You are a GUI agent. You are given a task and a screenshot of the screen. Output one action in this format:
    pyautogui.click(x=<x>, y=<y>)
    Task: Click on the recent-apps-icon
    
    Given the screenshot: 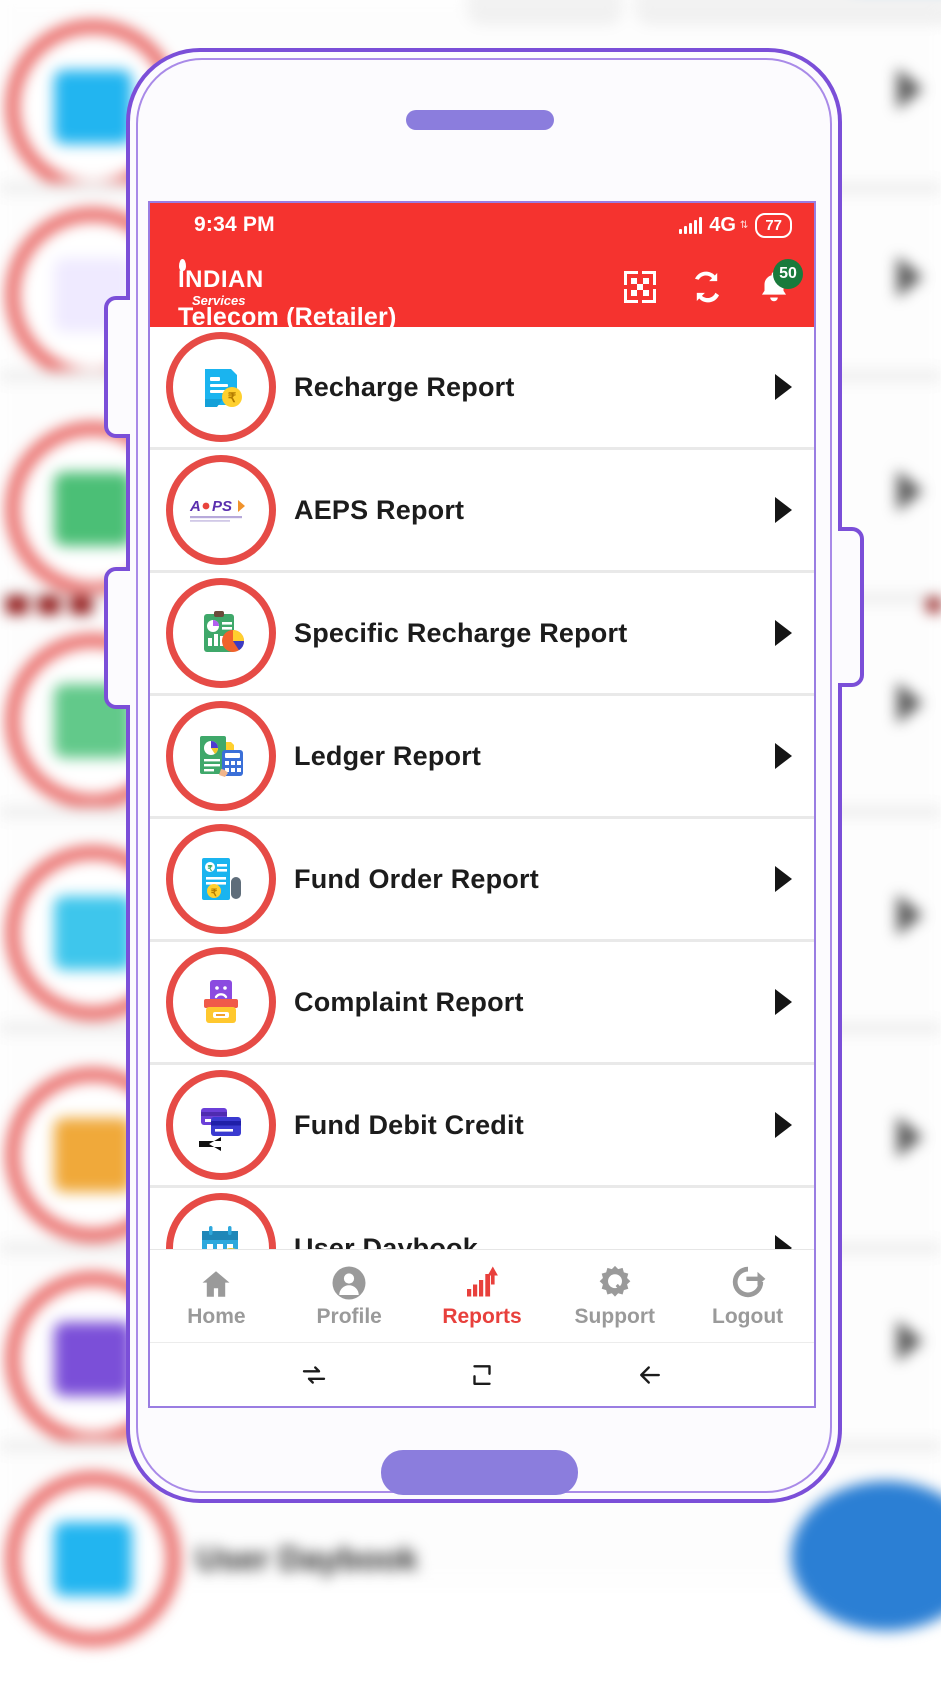 What is the action you would take?
    pyautogui.click(x=314, y=1374)
    